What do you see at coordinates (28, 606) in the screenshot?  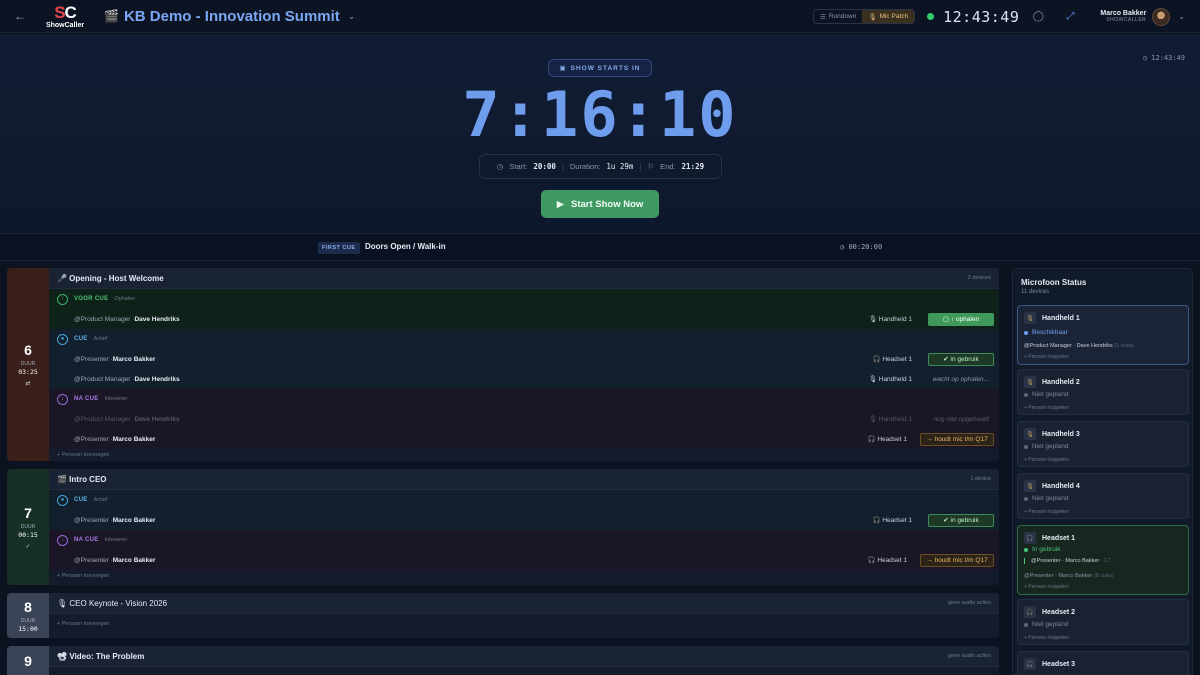 I see `cue-number: 8` at bounding box center [28, 606].